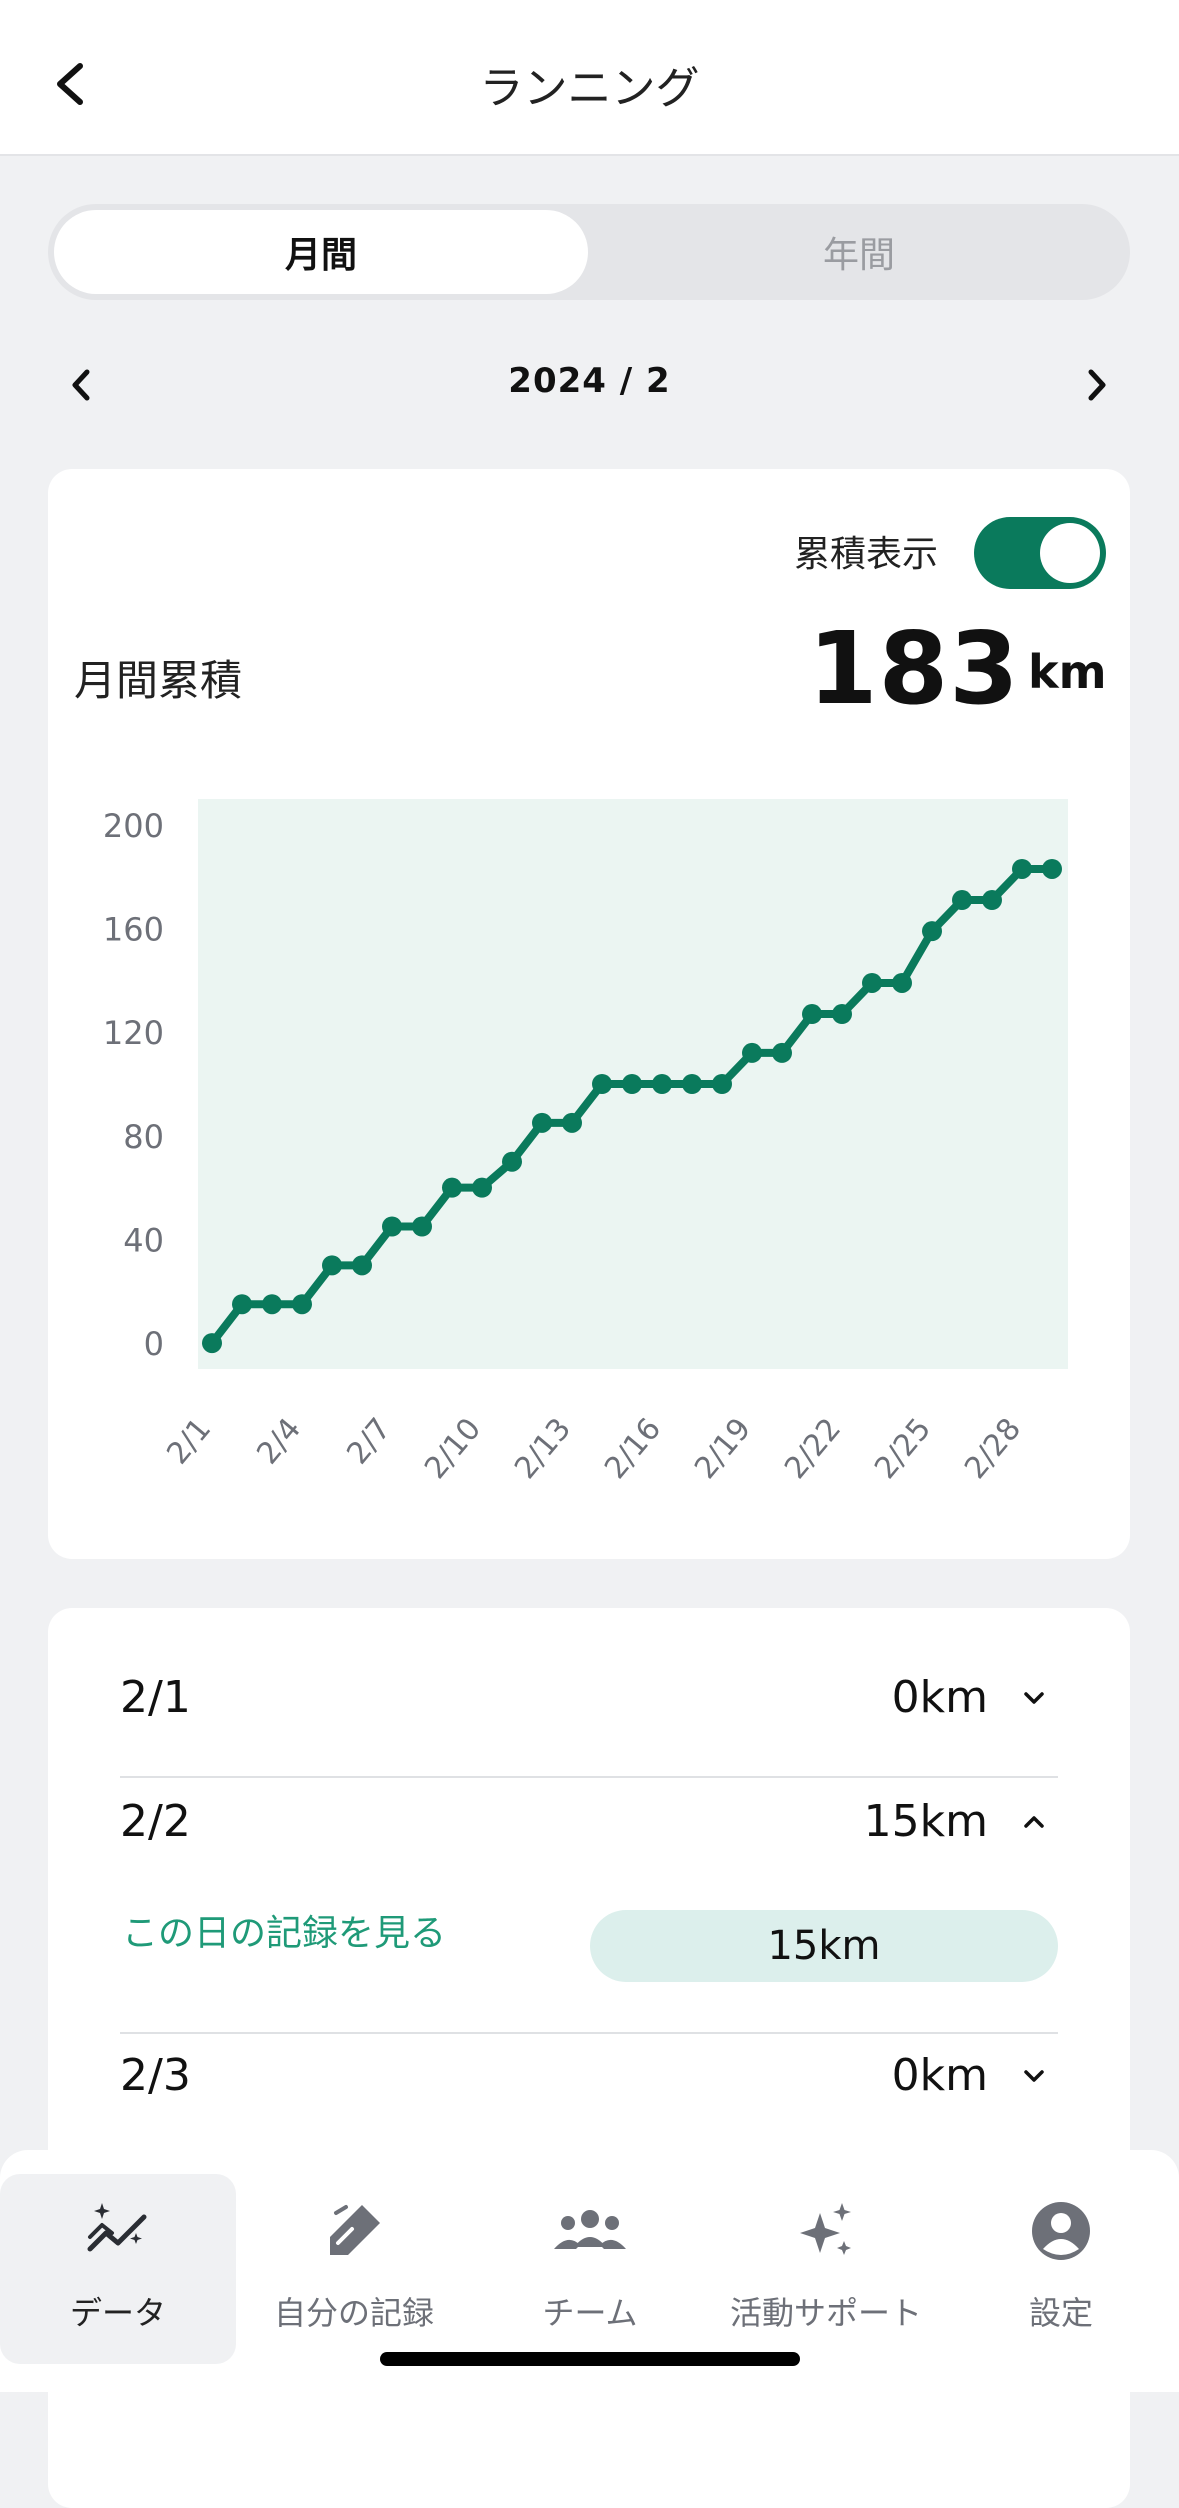 The width and height of the screenshot is (1179, 2508). I want to click on x-tick-label: 2/4, so click(279, 1441).